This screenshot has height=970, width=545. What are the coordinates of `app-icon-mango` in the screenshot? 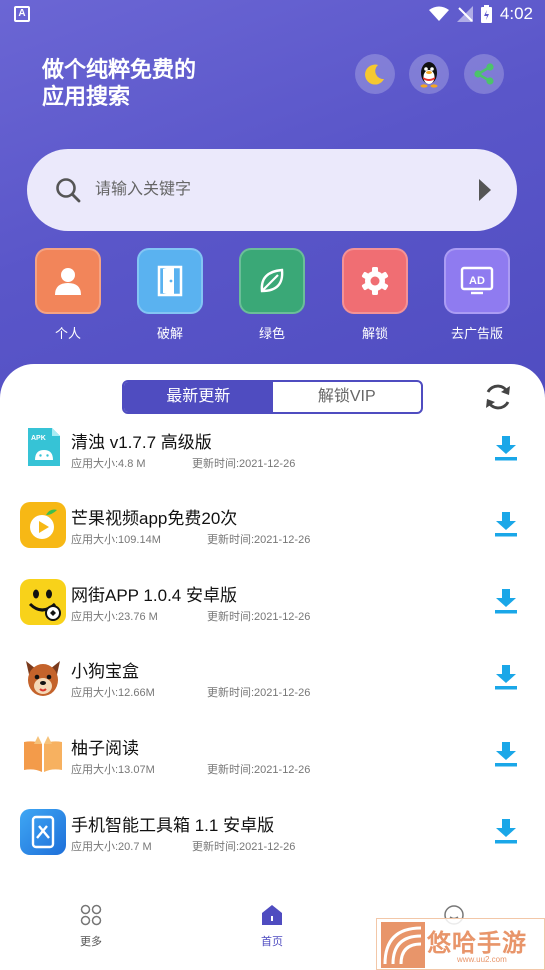 It's located at (43, 525).